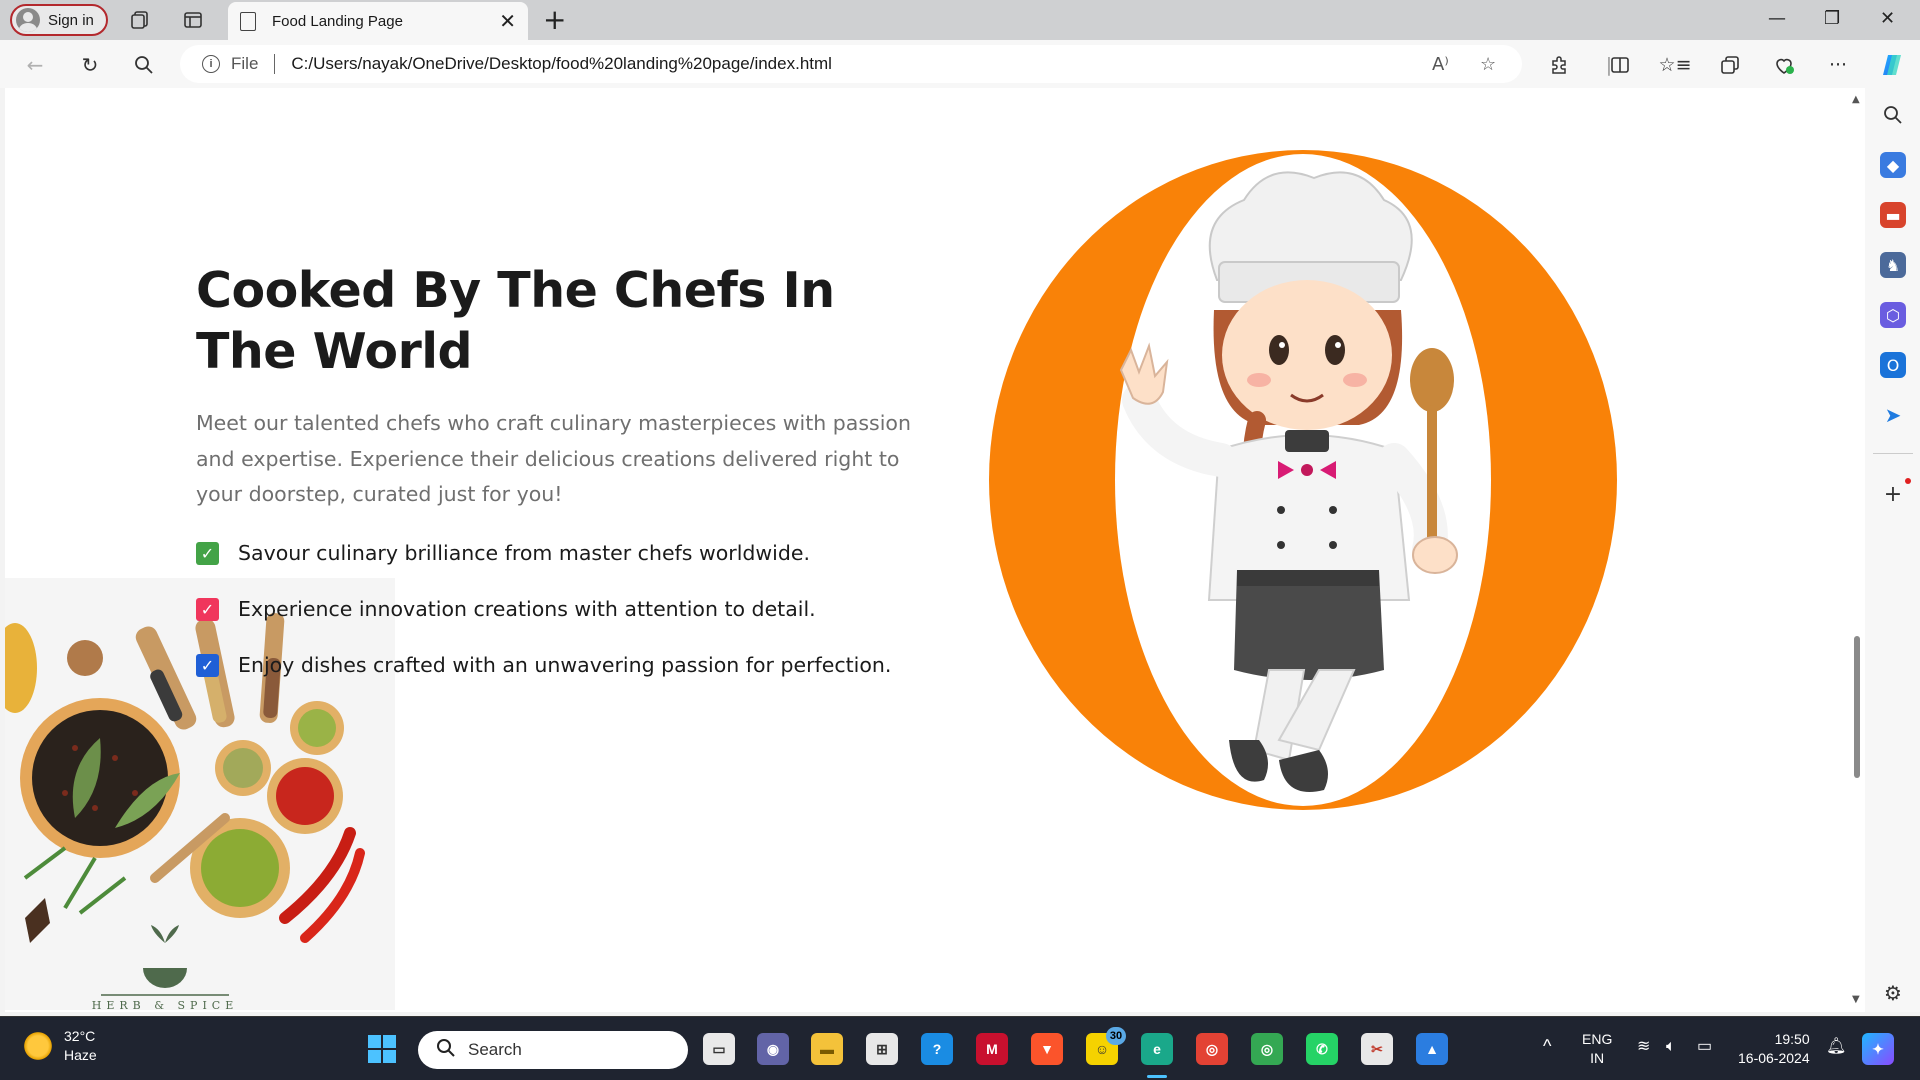 This screenshot has width=1920, height=1080. What do you see at coordinates (1878, 1049) in the screenshot?
I see `copilot-taskbar-icon: ✦` at bounding box center [1878, 1049].